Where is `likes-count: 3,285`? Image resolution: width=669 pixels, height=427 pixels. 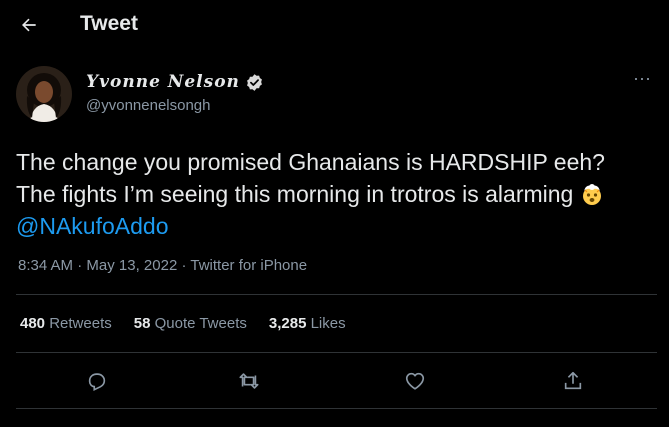
likes-count: 3,285 is located at coordinates (287, 323).